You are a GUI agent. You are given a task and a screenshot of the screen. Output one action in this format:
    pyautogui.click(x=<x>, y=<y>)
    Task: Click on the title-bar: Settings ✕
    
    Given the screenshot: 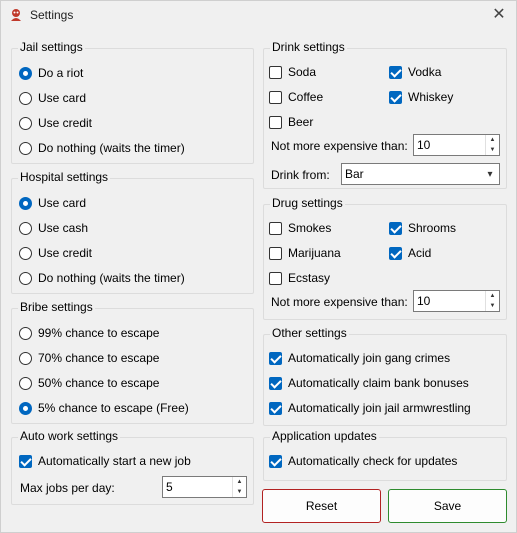 What is the action you would take?
    pyautogui.click(x=258, y=16)
    